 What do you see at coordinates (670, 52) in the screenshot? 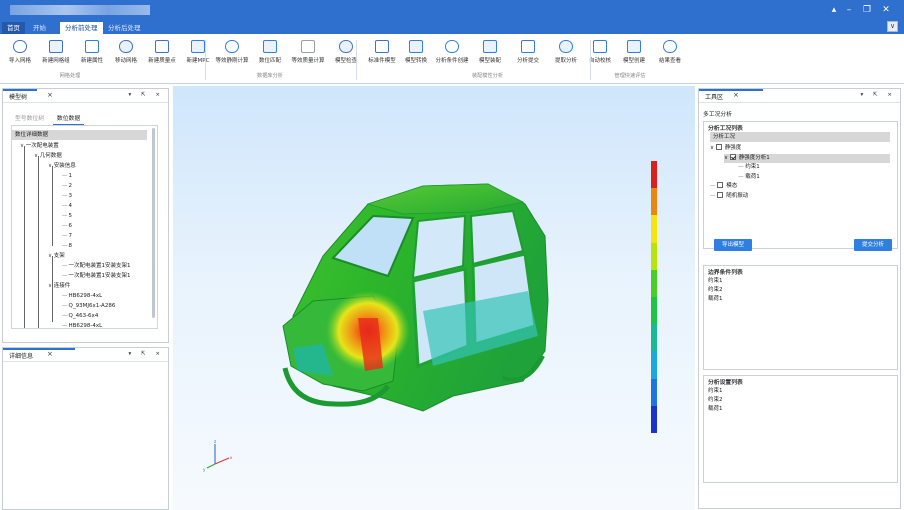
I see `ribbon-button-19: 结果查看` at bounding box center [670, 52].